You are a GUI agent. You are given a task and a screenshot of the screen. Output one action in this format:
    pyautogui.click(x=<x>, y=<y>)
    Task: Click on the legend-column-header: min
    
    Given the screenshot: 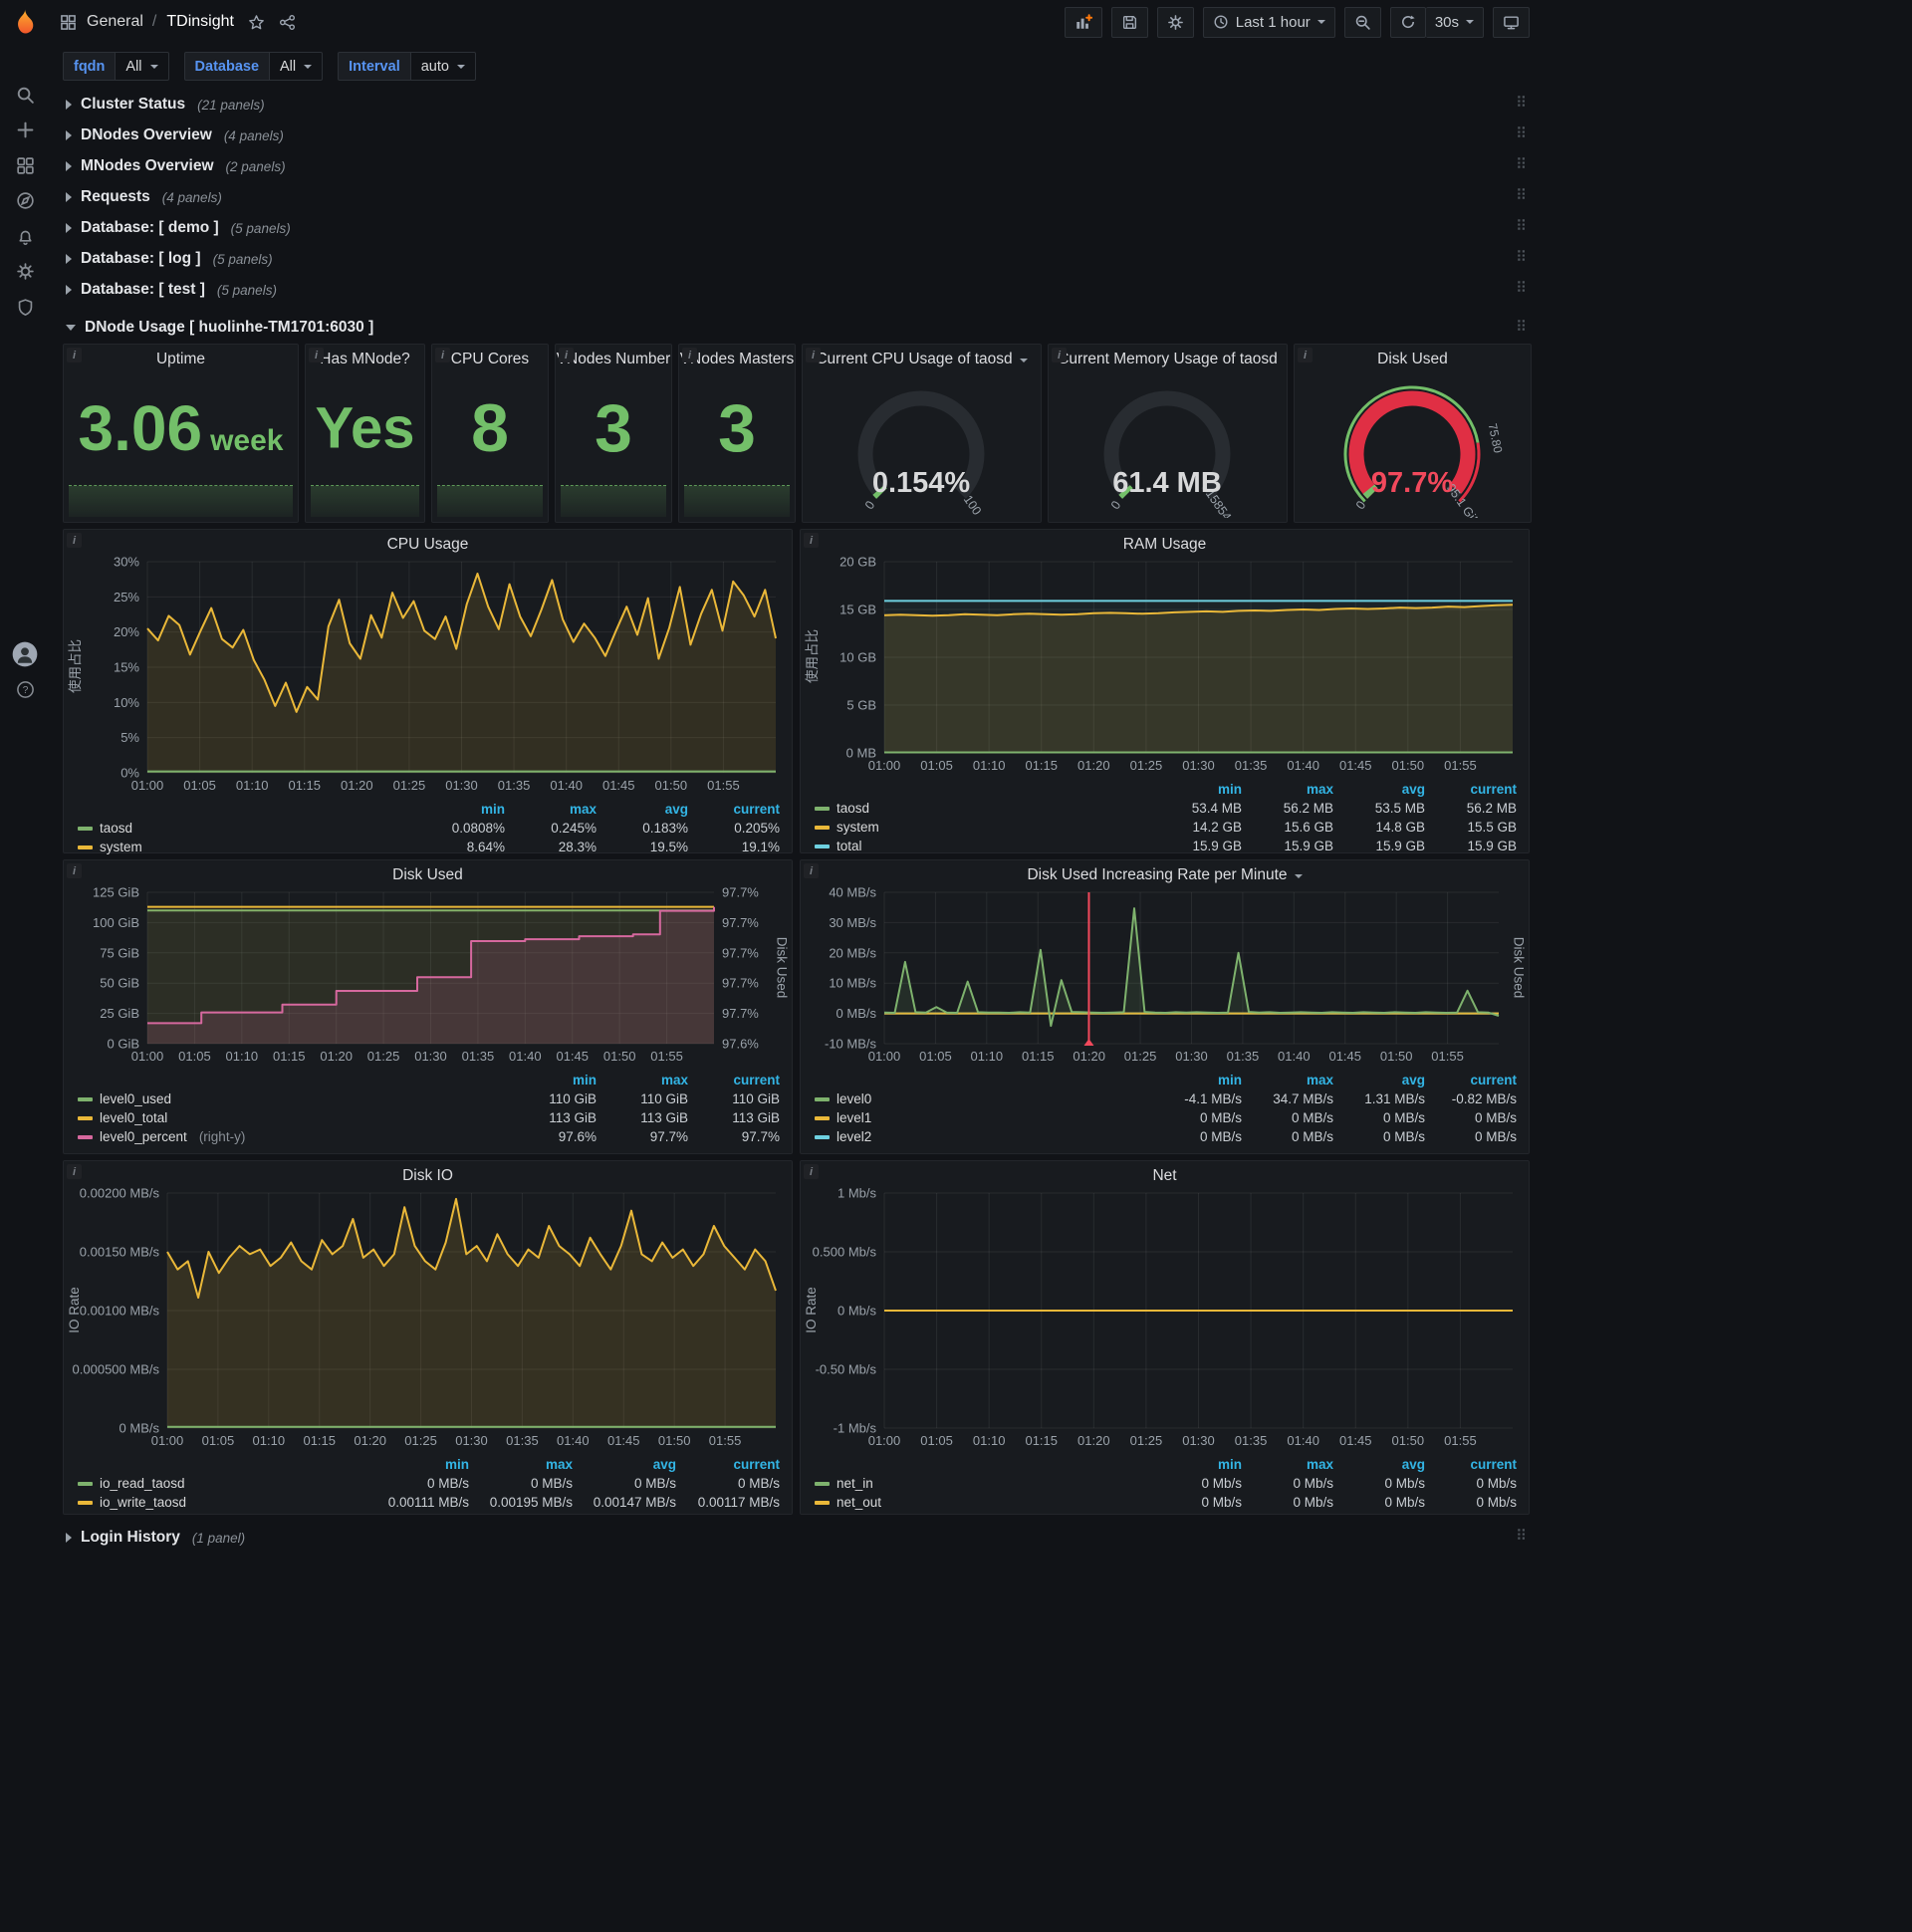 What is the action you would take?
    pyautogui.click(x=1229, y=790)
    